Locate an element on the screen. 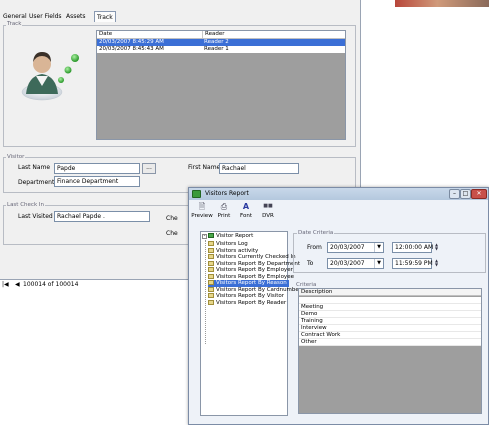  print-button: ⎙ Print is located at coordinates (224, 210).